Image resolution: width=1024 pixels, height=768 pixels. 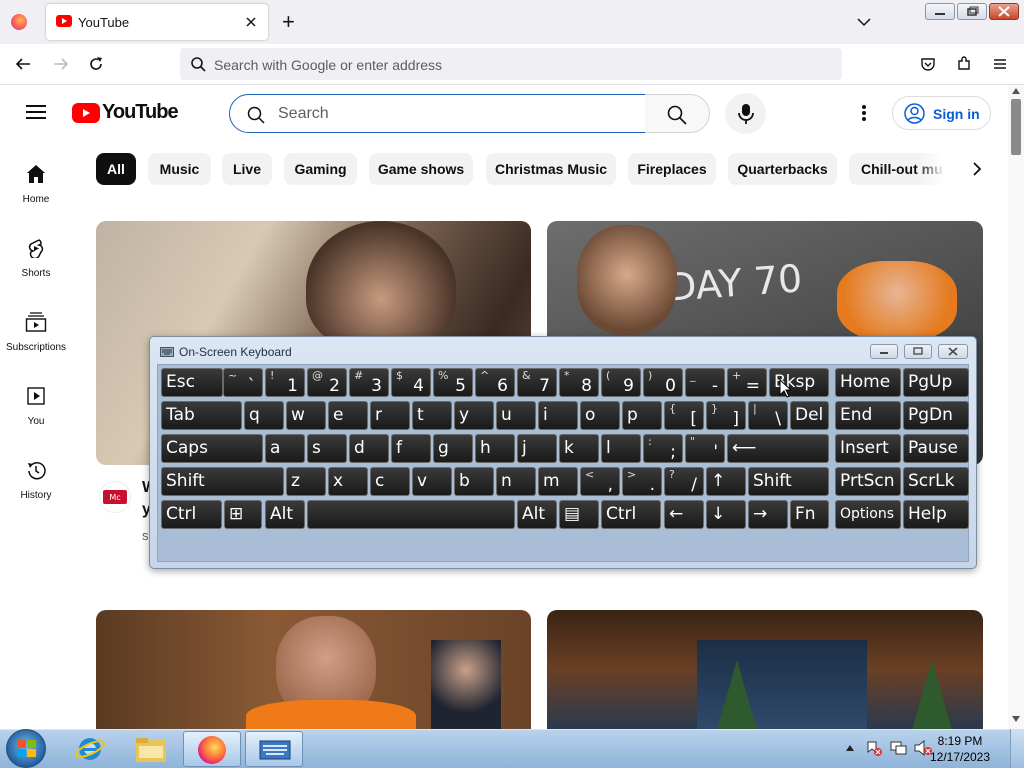 What do you see at coordinates (936, 415) in the screenshot?
I see `osk-key-pgdn: PgDn` at bounding box center [936, 415].